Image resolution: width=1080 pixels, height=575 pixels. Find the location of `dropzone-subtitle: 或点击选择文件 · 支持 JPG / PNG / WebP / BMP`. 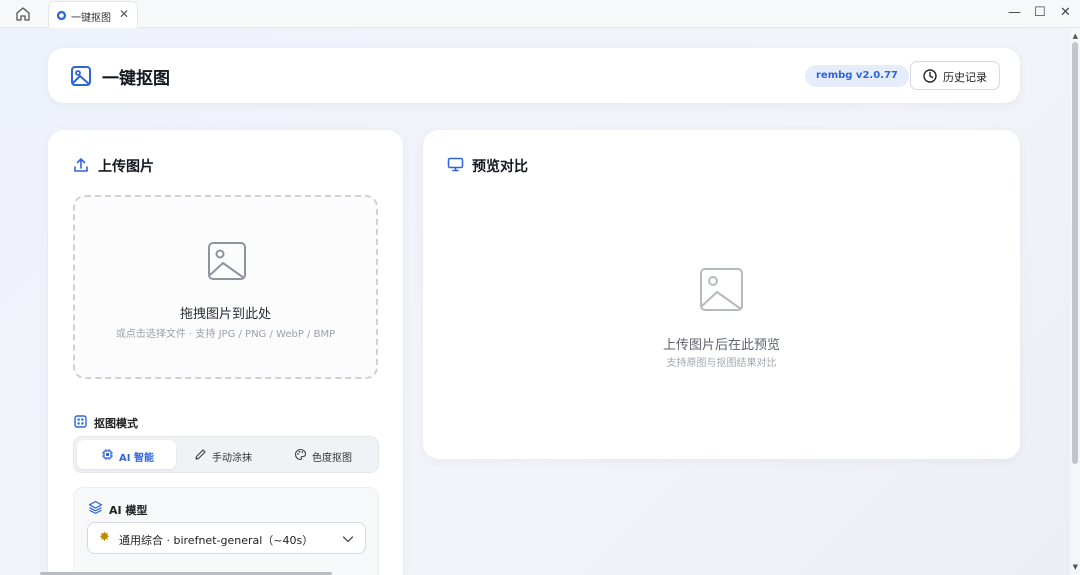

dropzone-subtitle: 或点击选择文件 · 支持 JPG / PNG / WebP / BMP is located at coordinates (225, 334).